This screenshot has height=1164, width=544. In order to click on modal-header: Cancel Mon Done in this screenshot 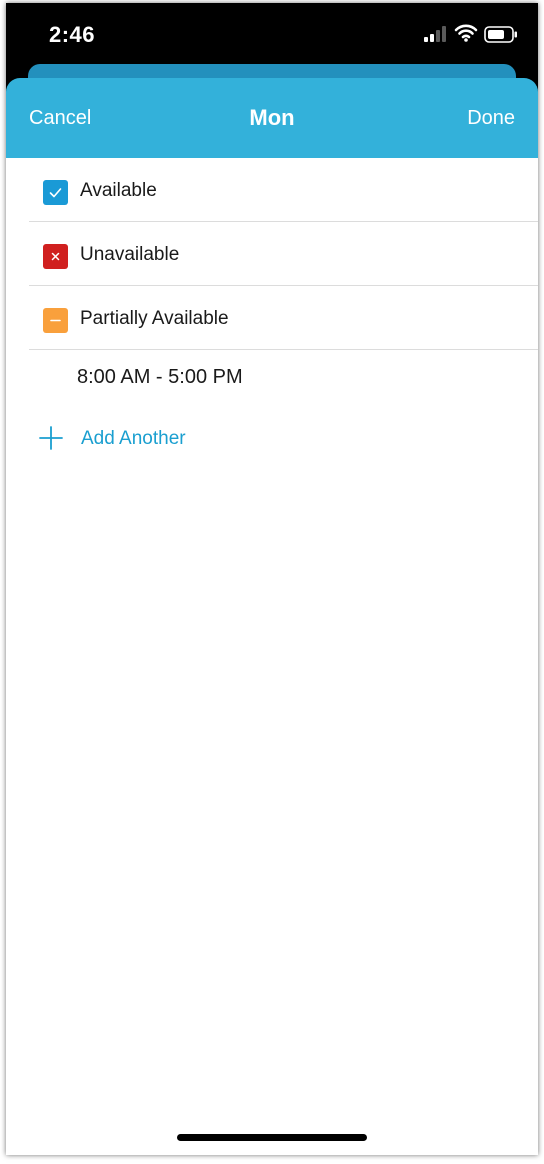, I will do `click(272, 118)`.